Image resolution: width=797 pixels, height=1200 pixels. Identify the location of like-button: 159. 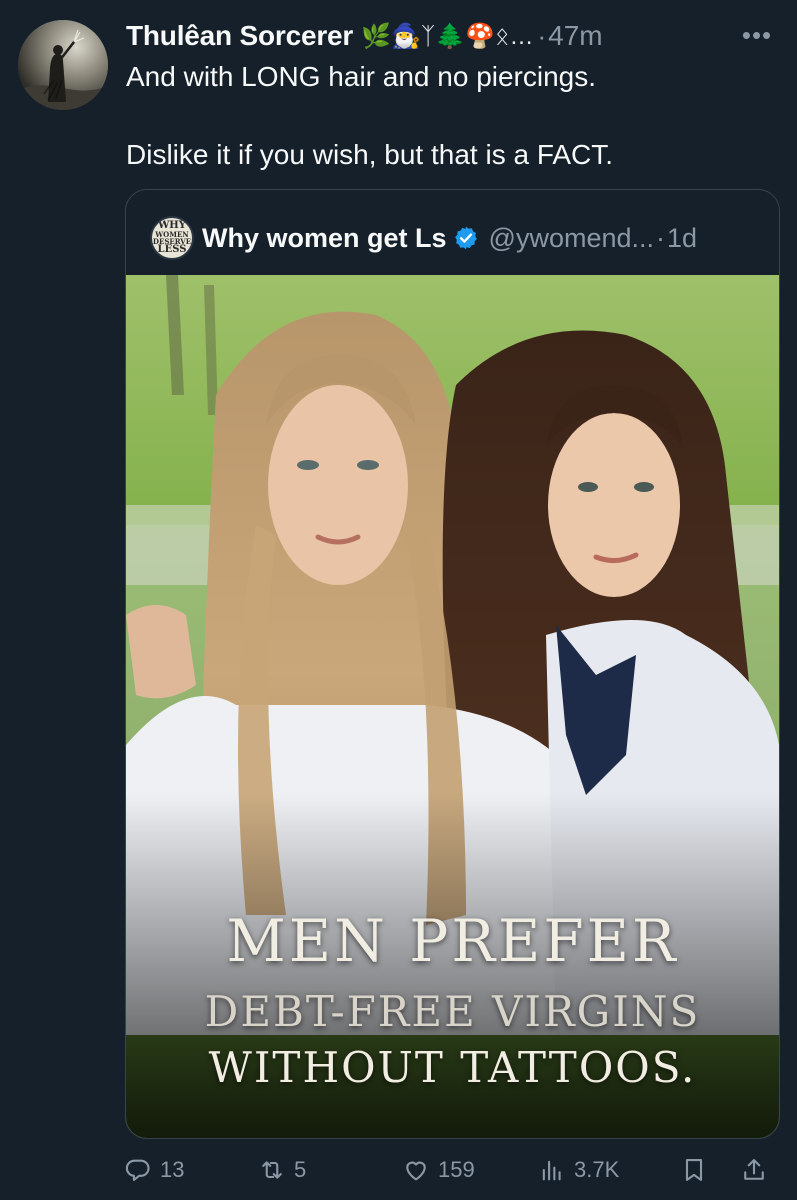
(438, 1170).